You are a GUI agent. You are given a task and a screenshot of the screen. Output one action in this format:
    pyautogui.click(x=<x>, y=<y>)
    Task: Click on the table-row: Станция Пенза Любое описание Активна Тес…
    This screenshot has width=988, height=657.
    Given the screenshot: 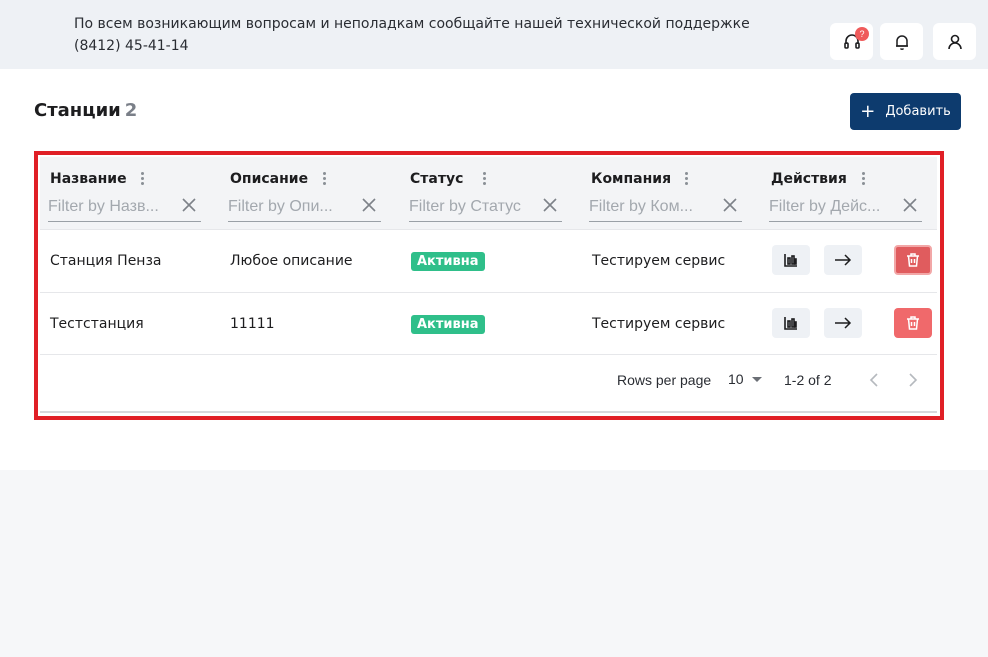 What is the action you would take?
    pyautogui.click(x=488, y=260)
    